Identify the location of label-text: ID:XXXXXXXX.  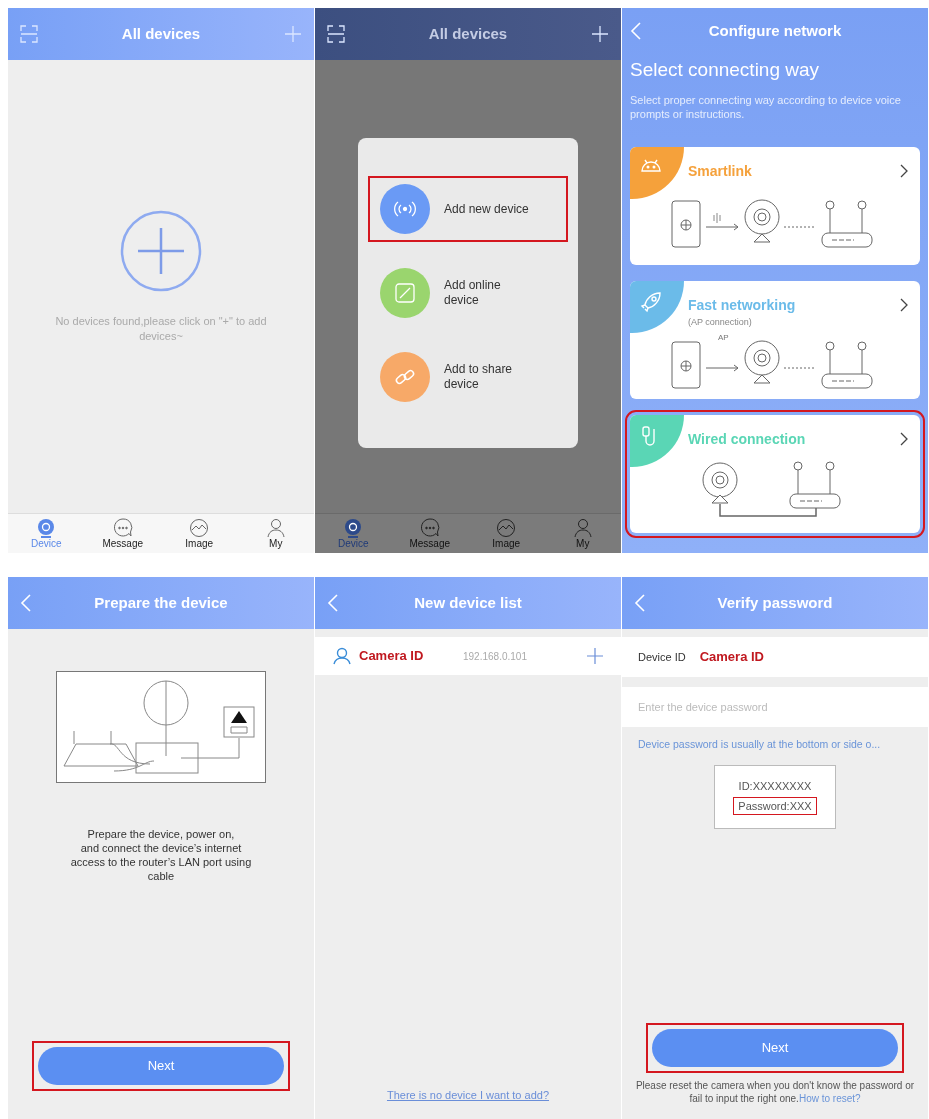
(775, 787).